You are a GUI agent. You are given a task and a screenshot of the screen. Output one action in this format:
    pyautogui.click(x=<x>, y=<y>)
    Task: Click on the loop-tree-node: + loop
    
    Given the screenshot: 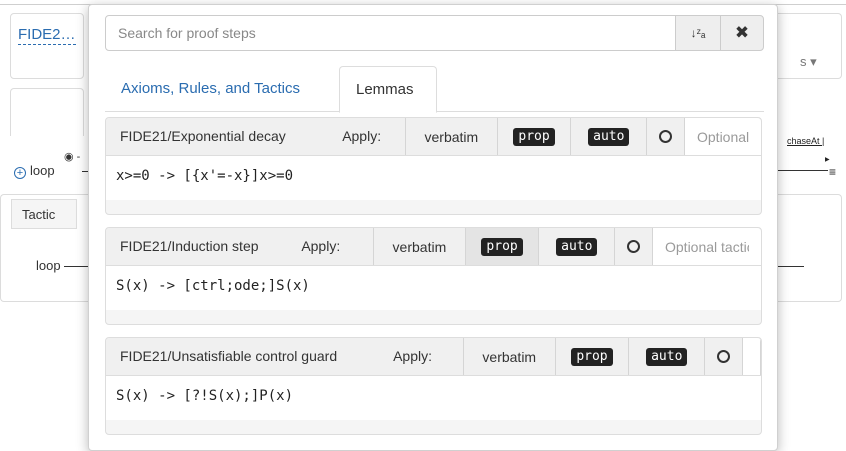 What is the action you would take?
    pyautogui.click(x=34, y=171)
    